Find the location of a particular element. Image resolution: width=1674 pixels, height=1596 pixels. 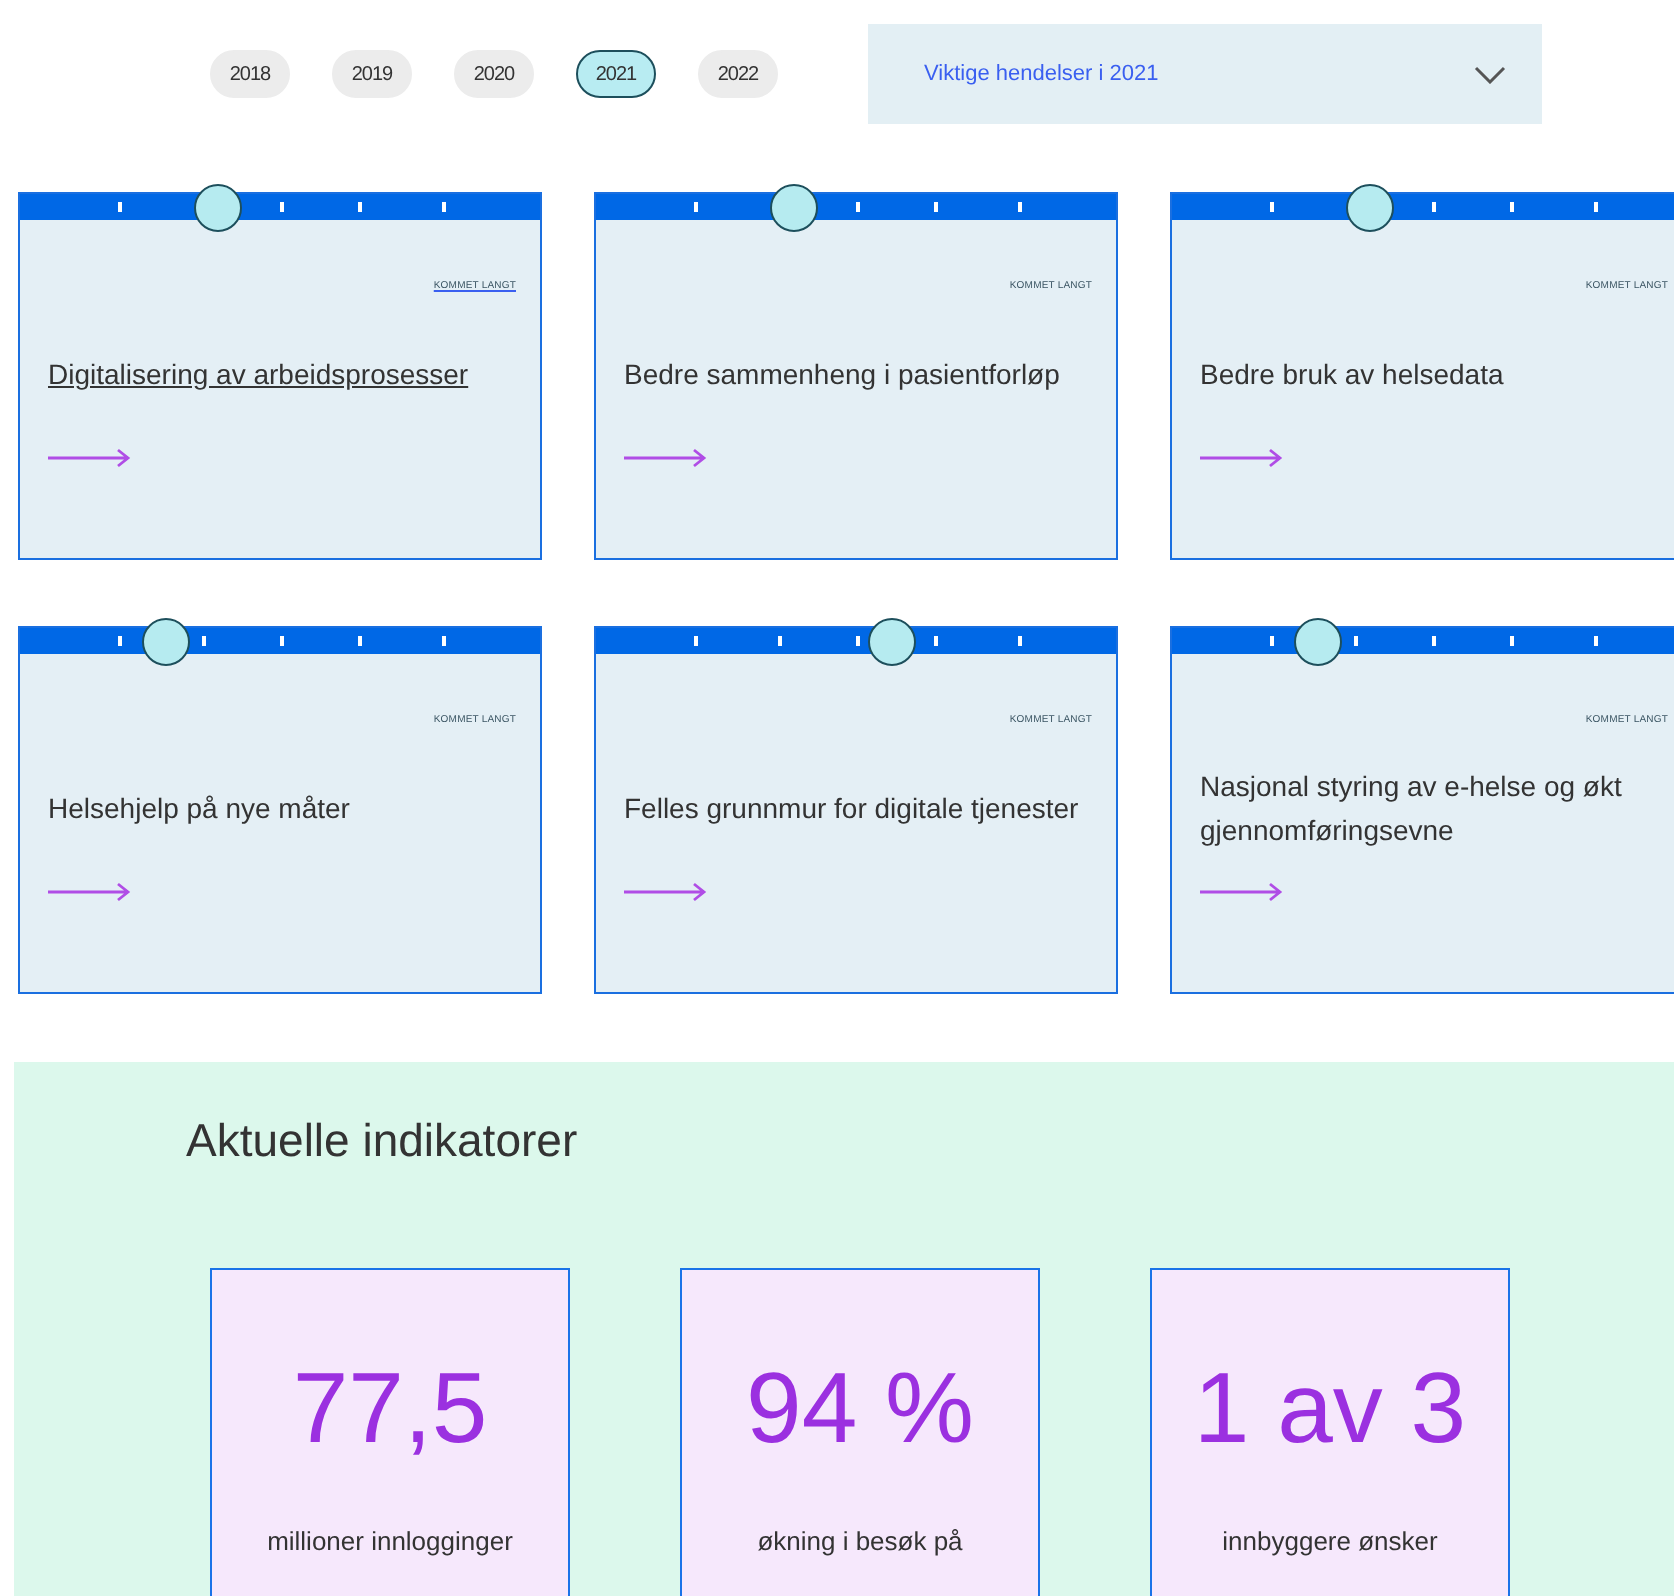

card-title: Bedre bruk av helsedata is located at coordinates (1352, 375).